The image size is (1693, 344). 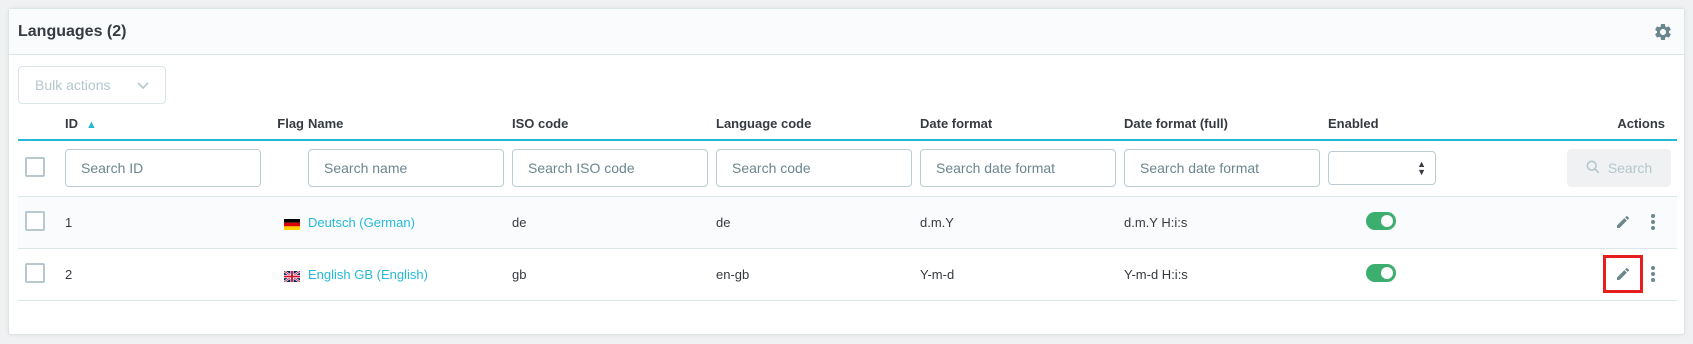 I want to click on row-id: 2, so click(x=167, y=274).